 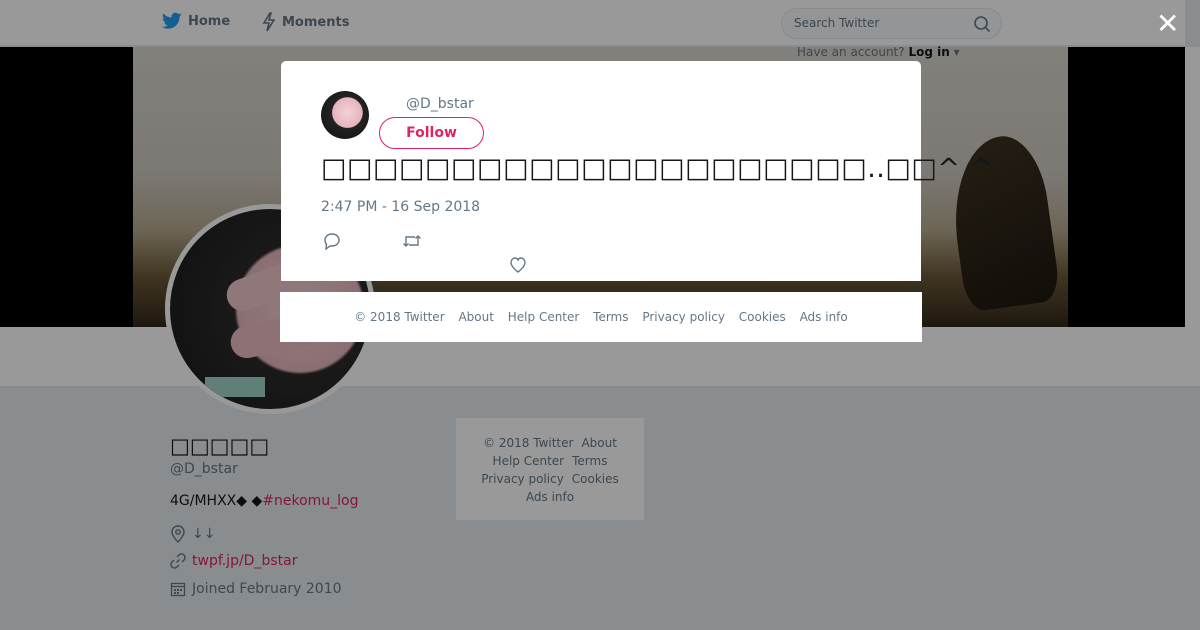 I want to click on tweet-author-handle: @D_bstar, so click(x=440, y=104).